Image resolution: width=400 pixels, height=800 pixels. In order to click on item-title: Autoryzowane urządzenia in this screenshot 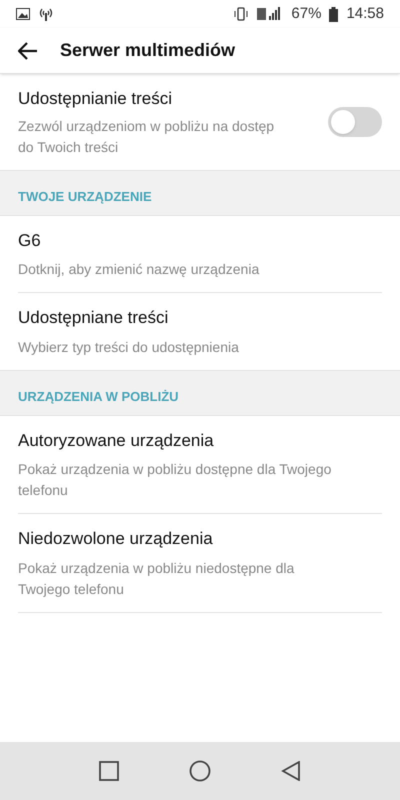, I will do `click(116, 441)`.